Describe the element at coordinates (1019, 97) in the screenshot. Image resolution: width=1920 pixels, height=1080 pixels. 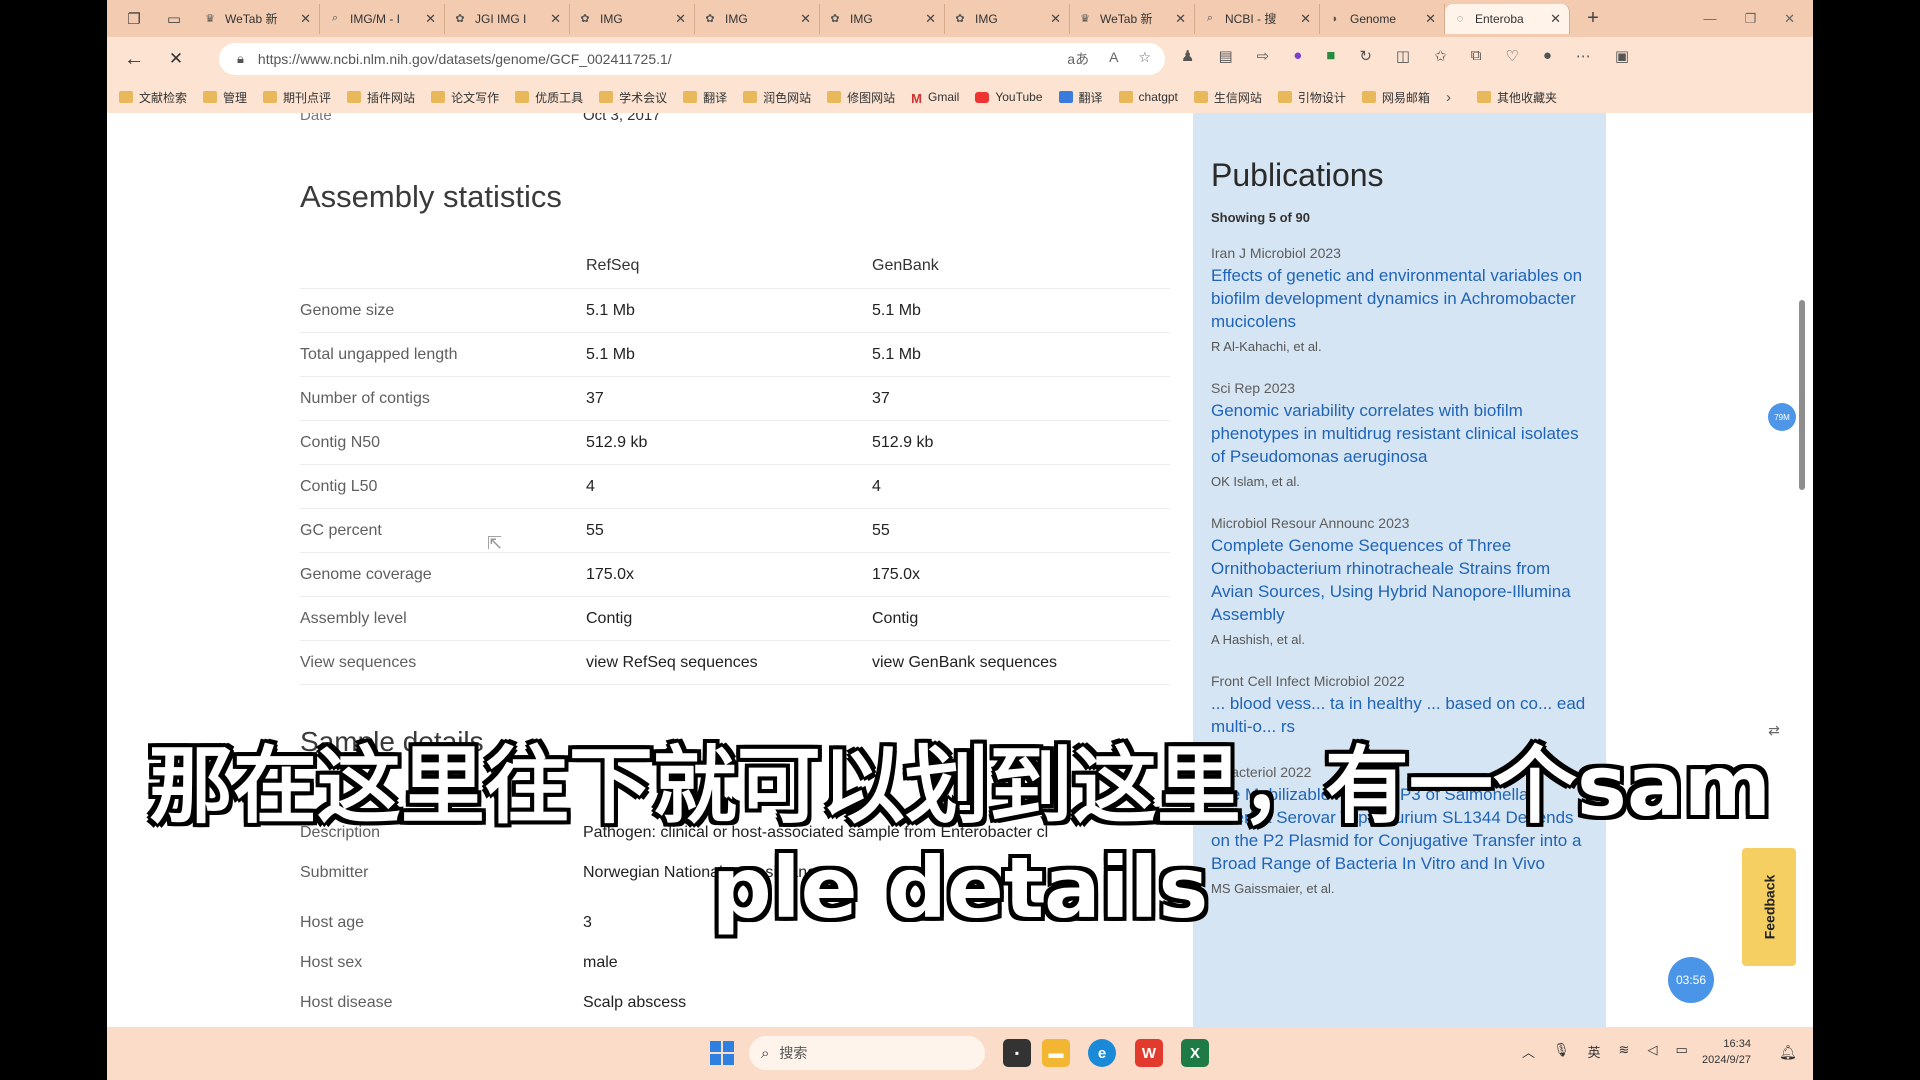
I see `bookmark-label: YouTube` at that location.